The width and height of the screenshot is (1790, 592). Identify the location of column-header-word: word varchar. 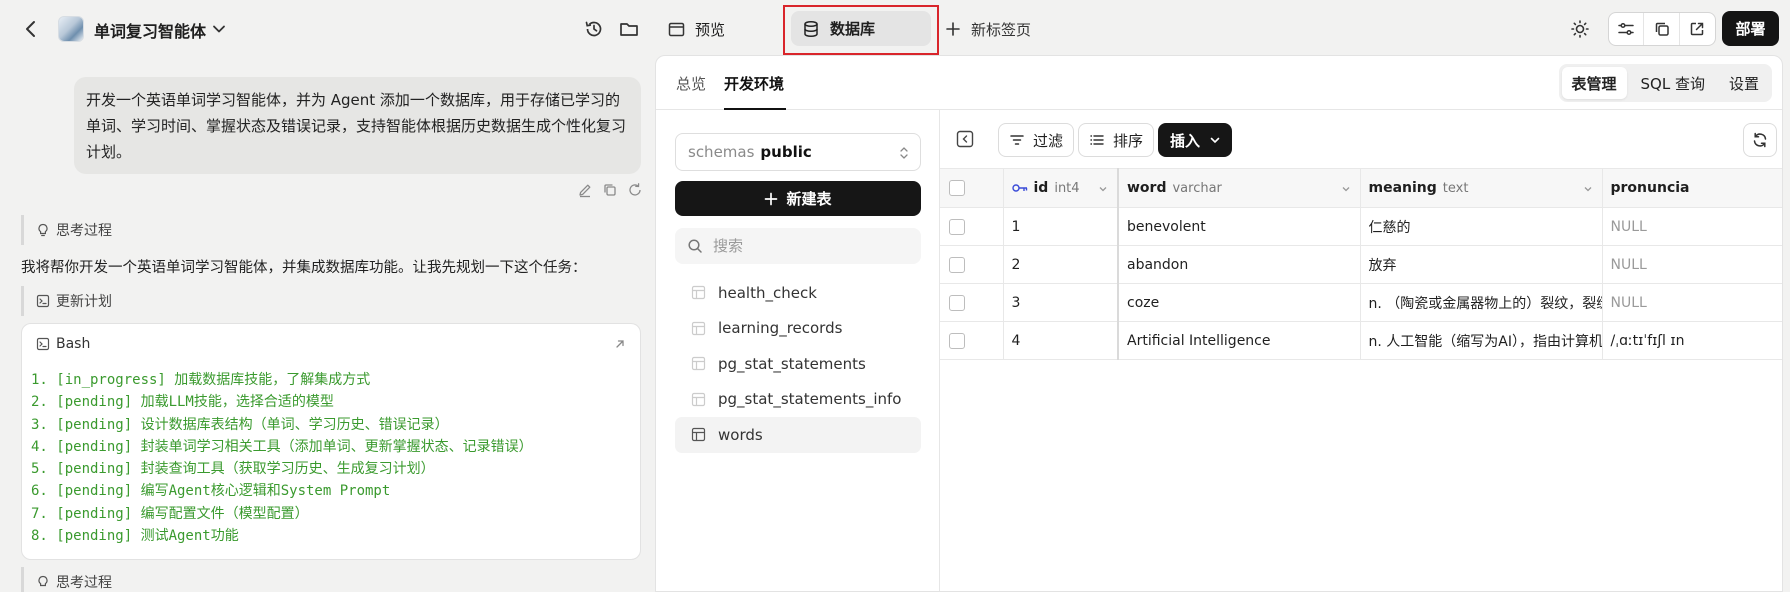
(1239, 188).